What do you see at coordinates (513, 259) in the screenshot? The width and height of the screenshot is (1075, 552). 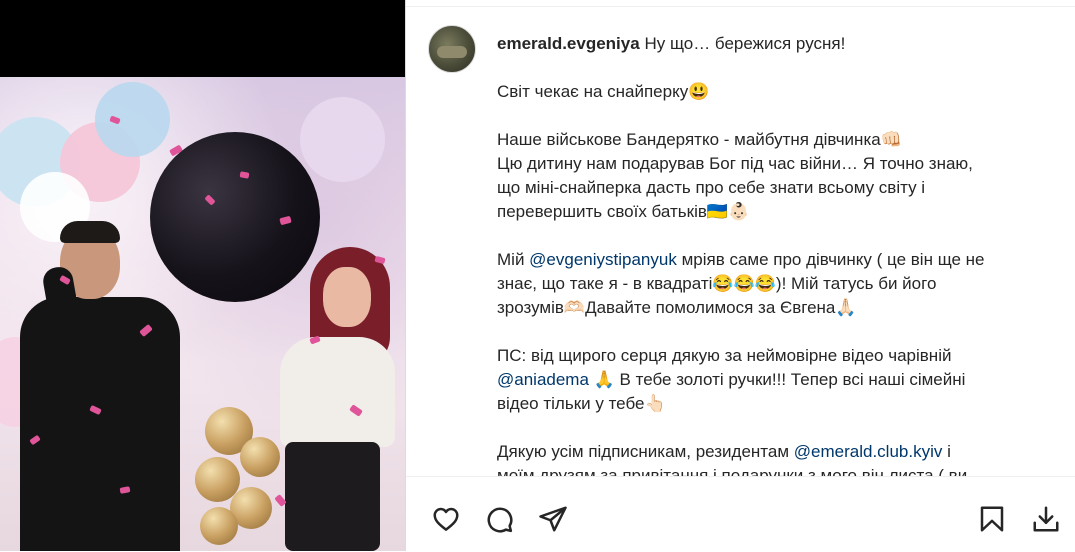 I see `caption-text: Мій` at bounding box center [513, 259].